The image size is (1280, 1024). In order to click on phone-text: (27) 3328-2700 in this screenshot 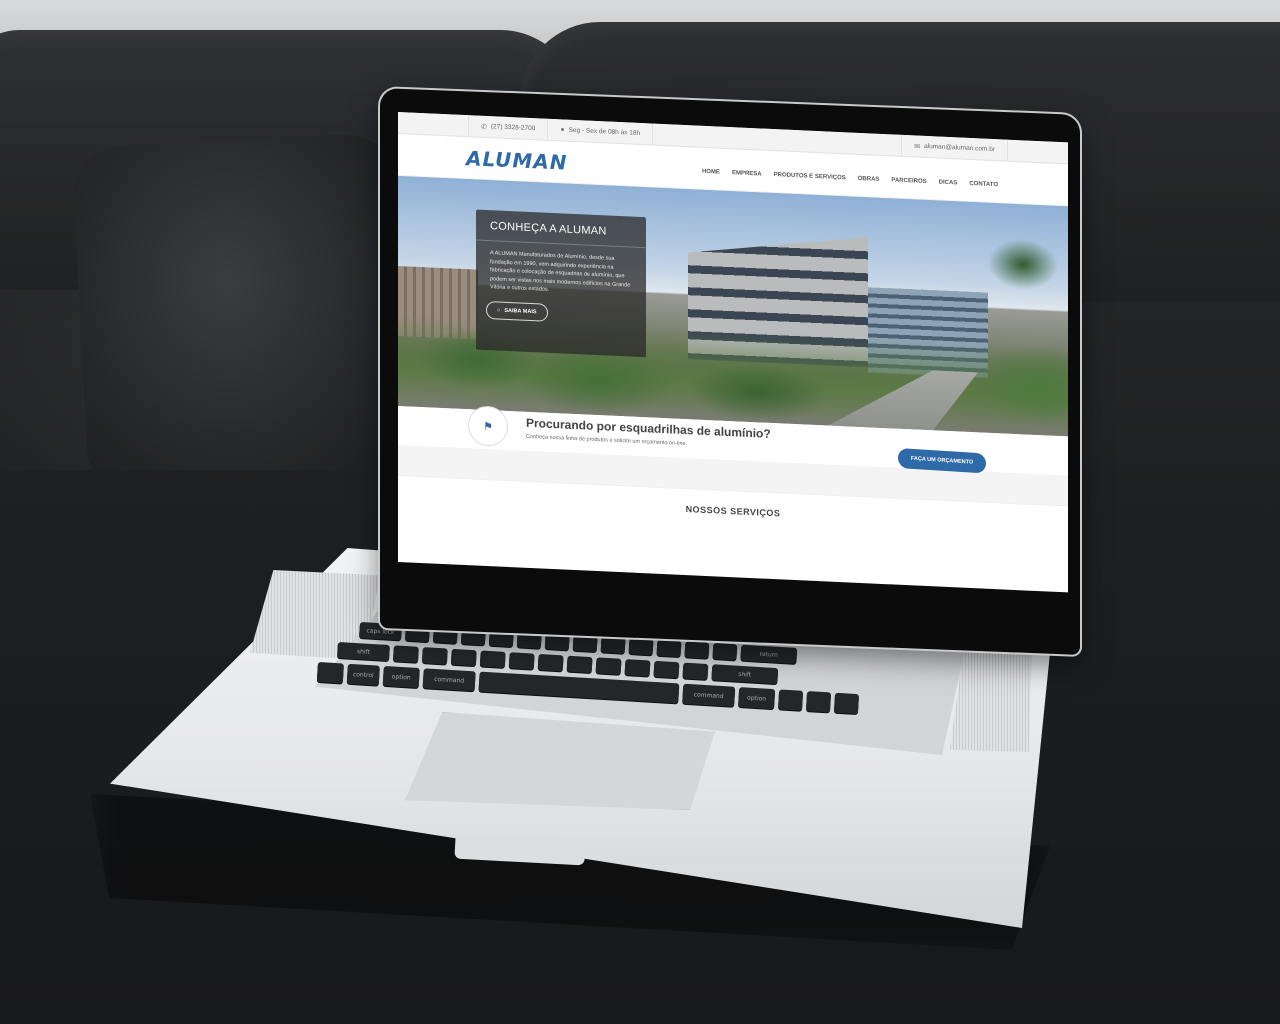, I will do `click(513, 128)`.